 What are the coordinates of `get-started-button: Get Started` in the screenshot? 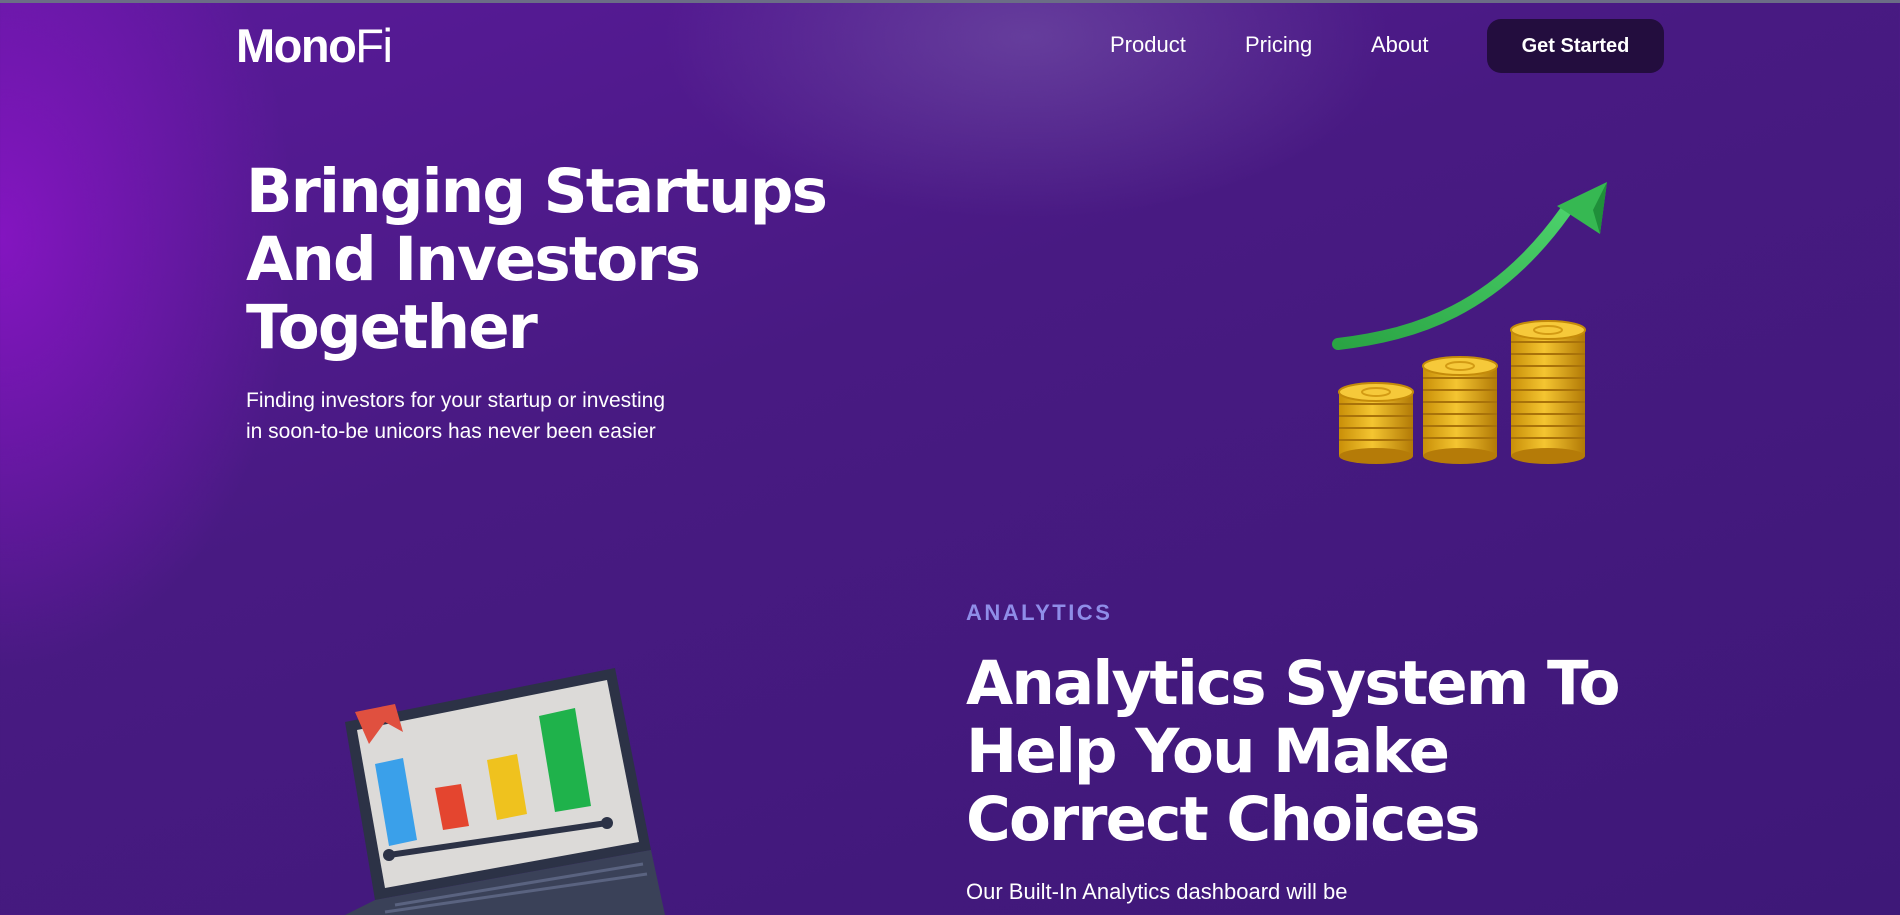 It's located at (1575, 46).